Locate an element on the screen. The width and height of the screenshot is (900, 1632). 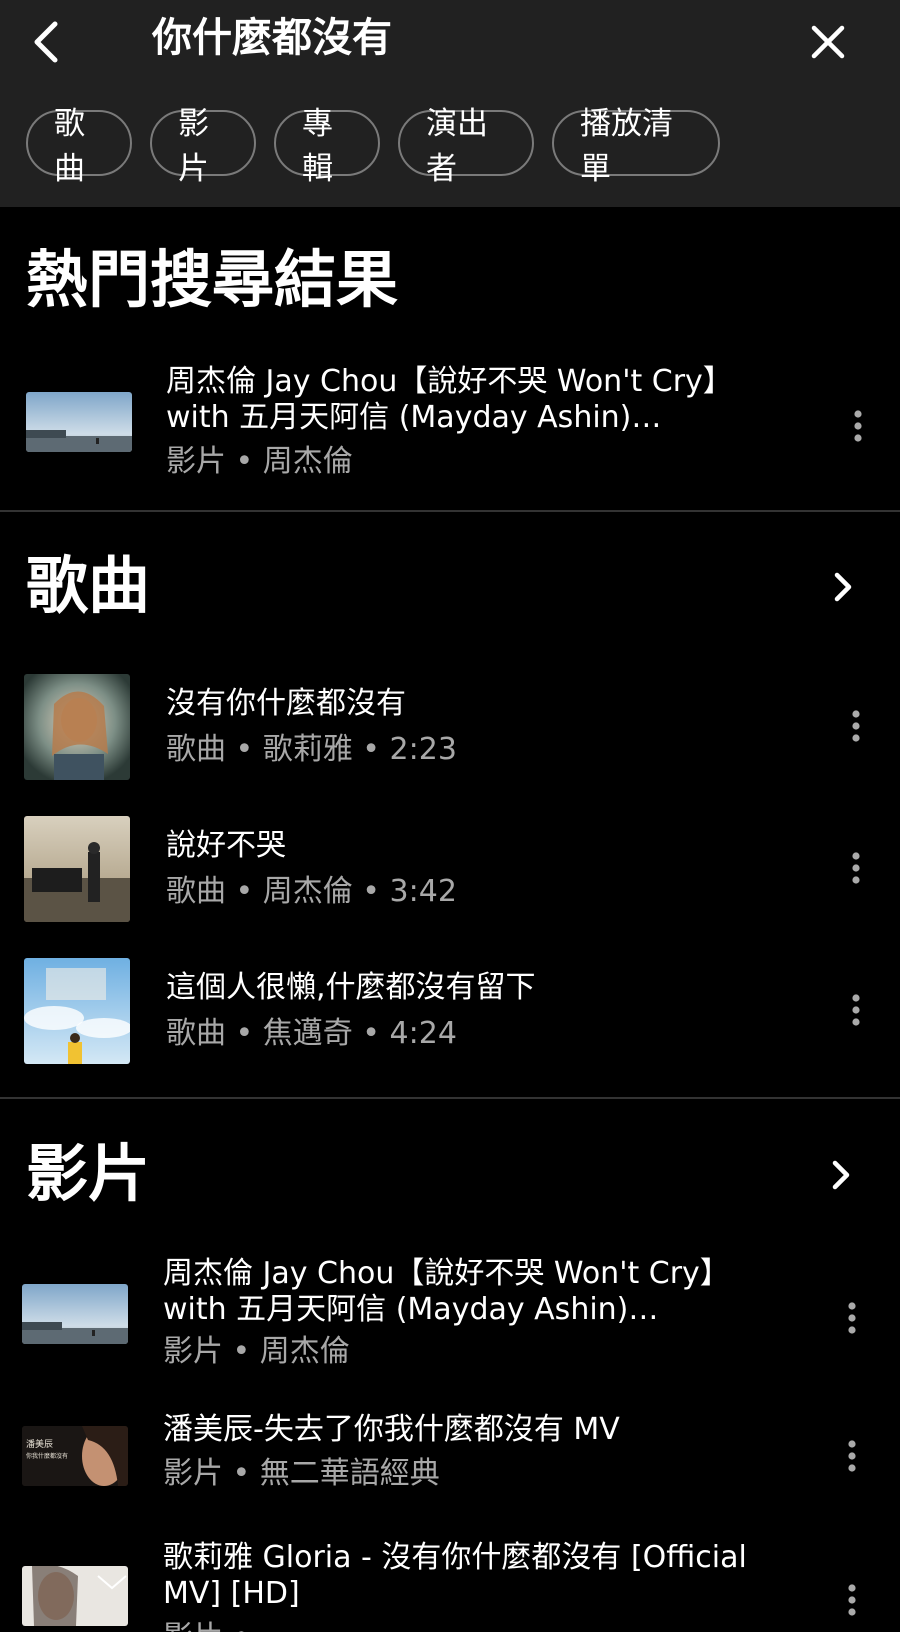
songs-heading: 歌曲 is located at coordinates (88, 586).